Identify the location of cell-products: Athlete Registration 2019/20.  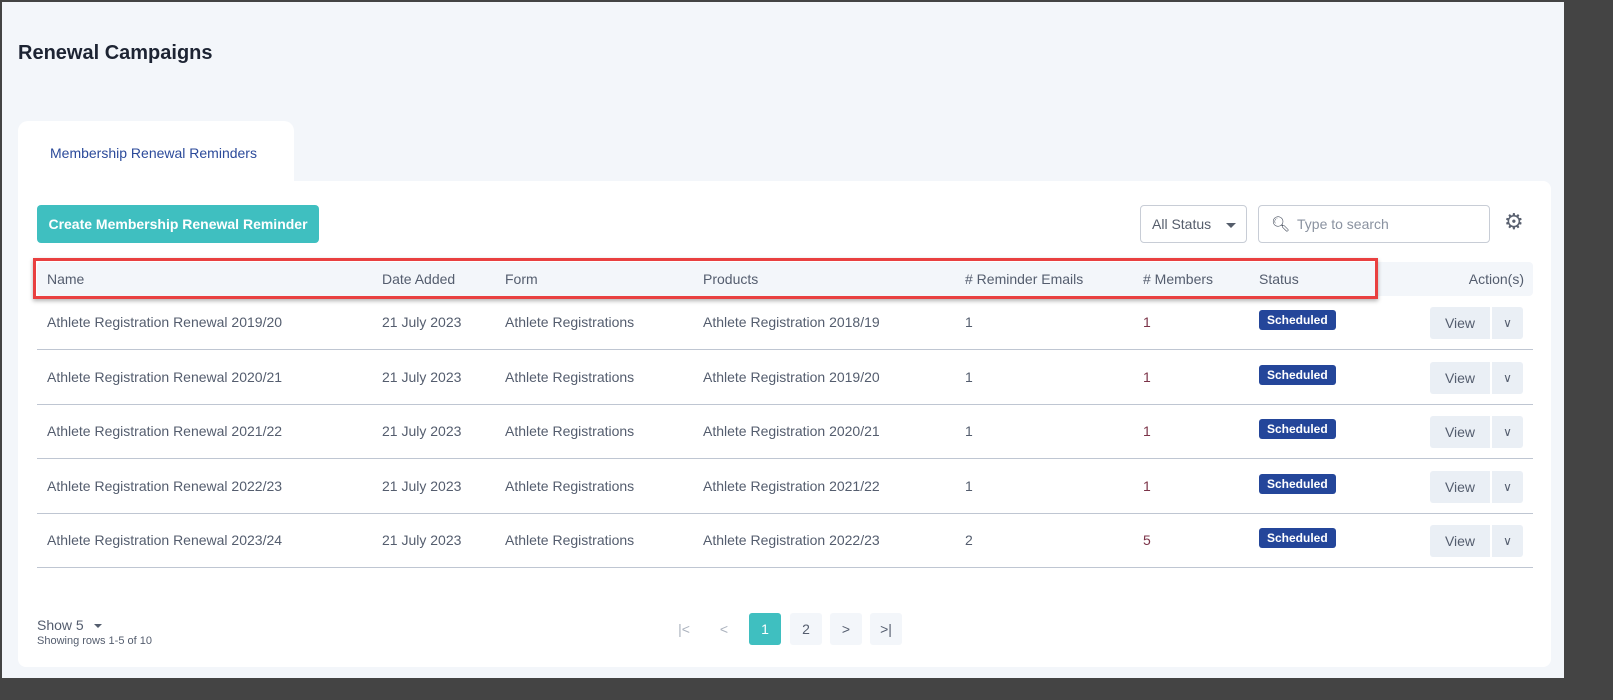
(791, 376).